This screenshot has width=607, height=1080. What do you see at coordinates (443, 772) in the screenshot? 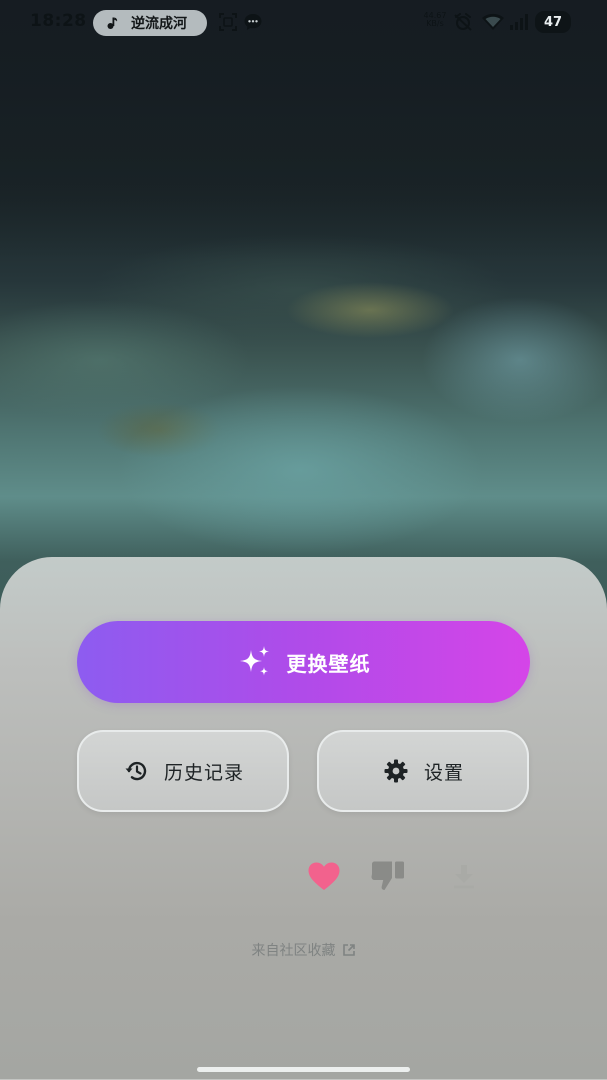
I see `settings-label: 设置` at bounding box center [443, 772].